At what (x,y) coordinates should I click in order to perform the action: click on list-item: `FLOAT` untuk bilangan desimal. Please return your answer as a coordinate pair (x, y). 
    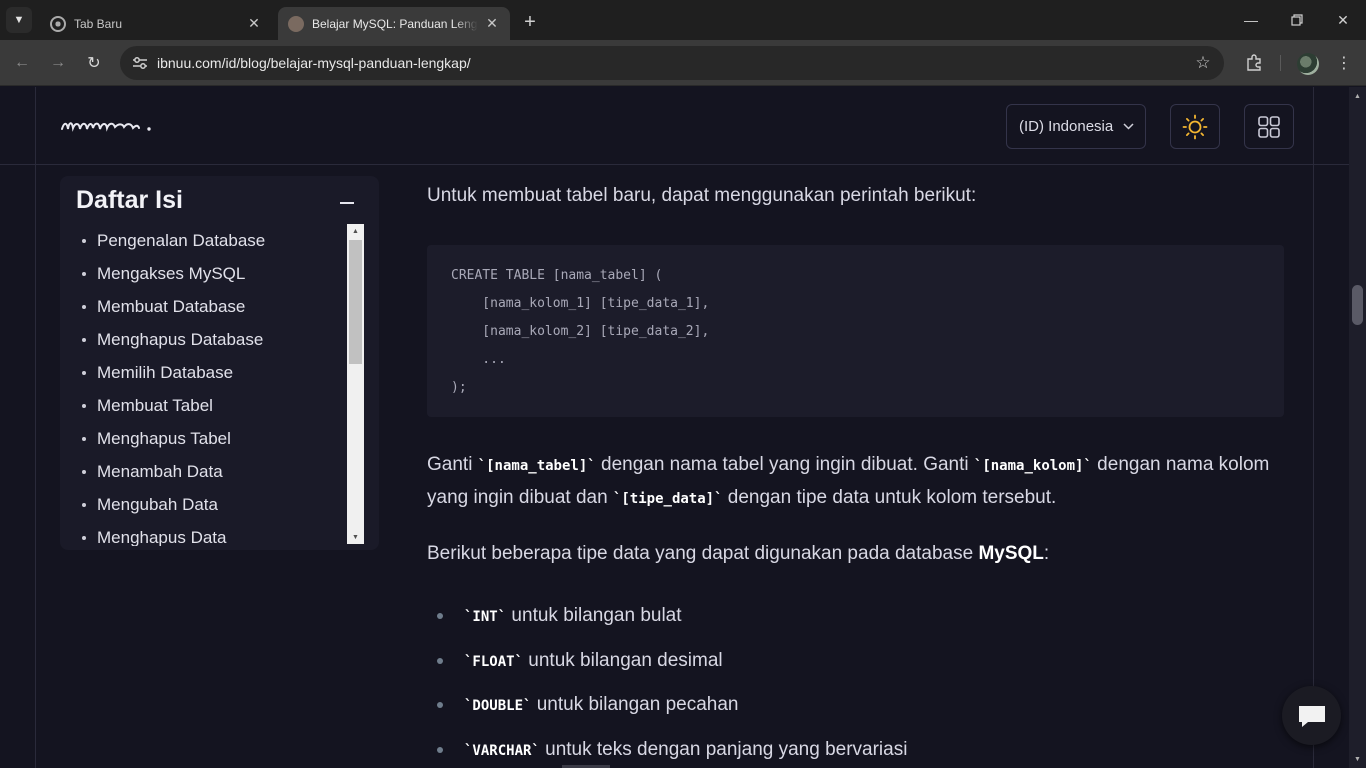
    Looking at the image, I should click on (667, 661).